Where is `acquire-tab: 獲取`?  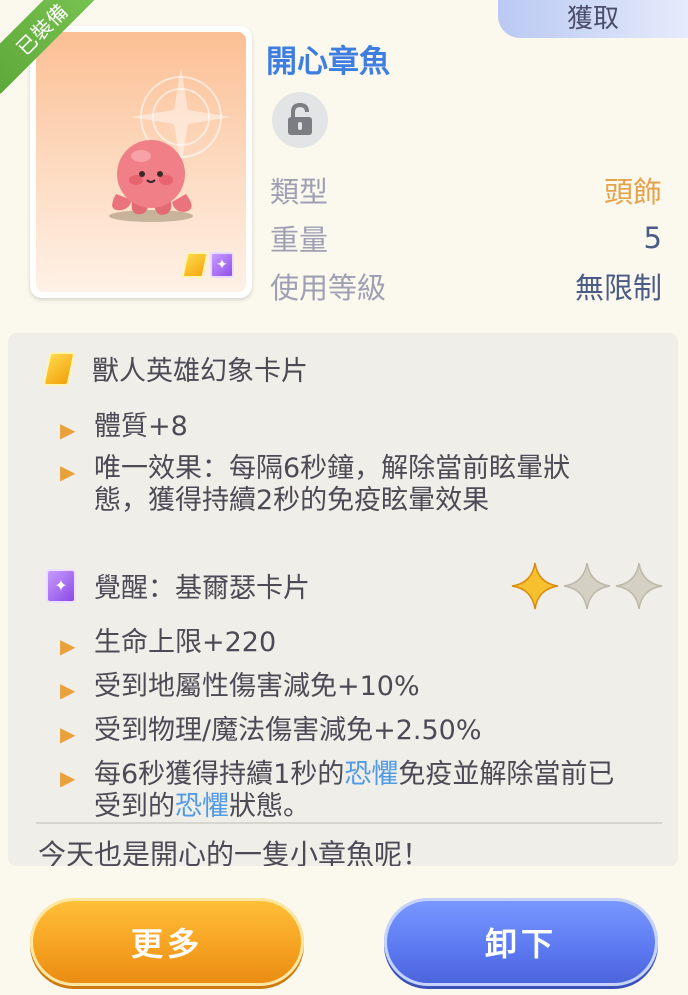
acquire-tab: 獲取 is located at coordinates (593, 19).